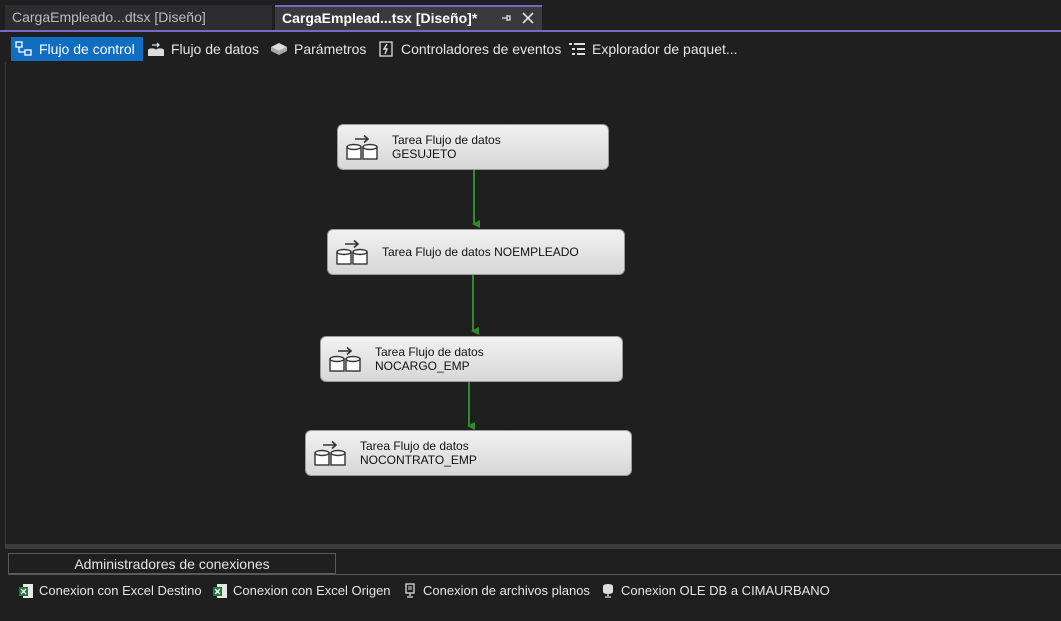 This screenshot has width=1061, height=621. I want to click on divider, so click(534, 574).